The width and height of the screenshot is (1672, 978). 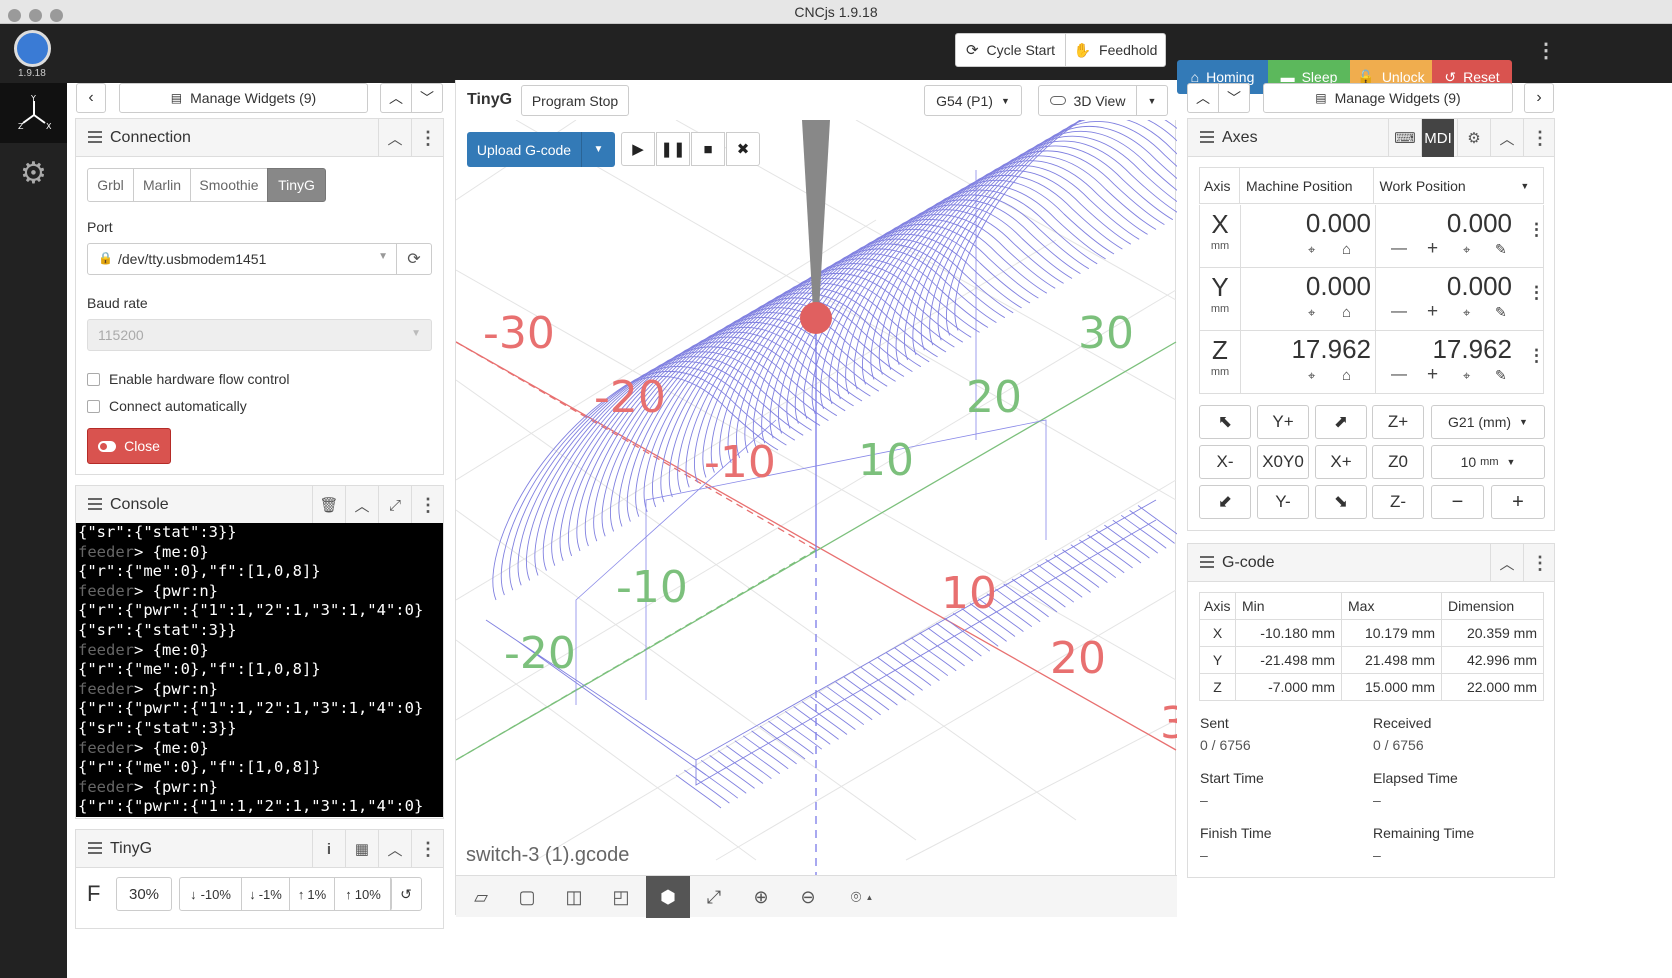 I want to click on fit-view-button: ⤢, so click(x=714, y=897).